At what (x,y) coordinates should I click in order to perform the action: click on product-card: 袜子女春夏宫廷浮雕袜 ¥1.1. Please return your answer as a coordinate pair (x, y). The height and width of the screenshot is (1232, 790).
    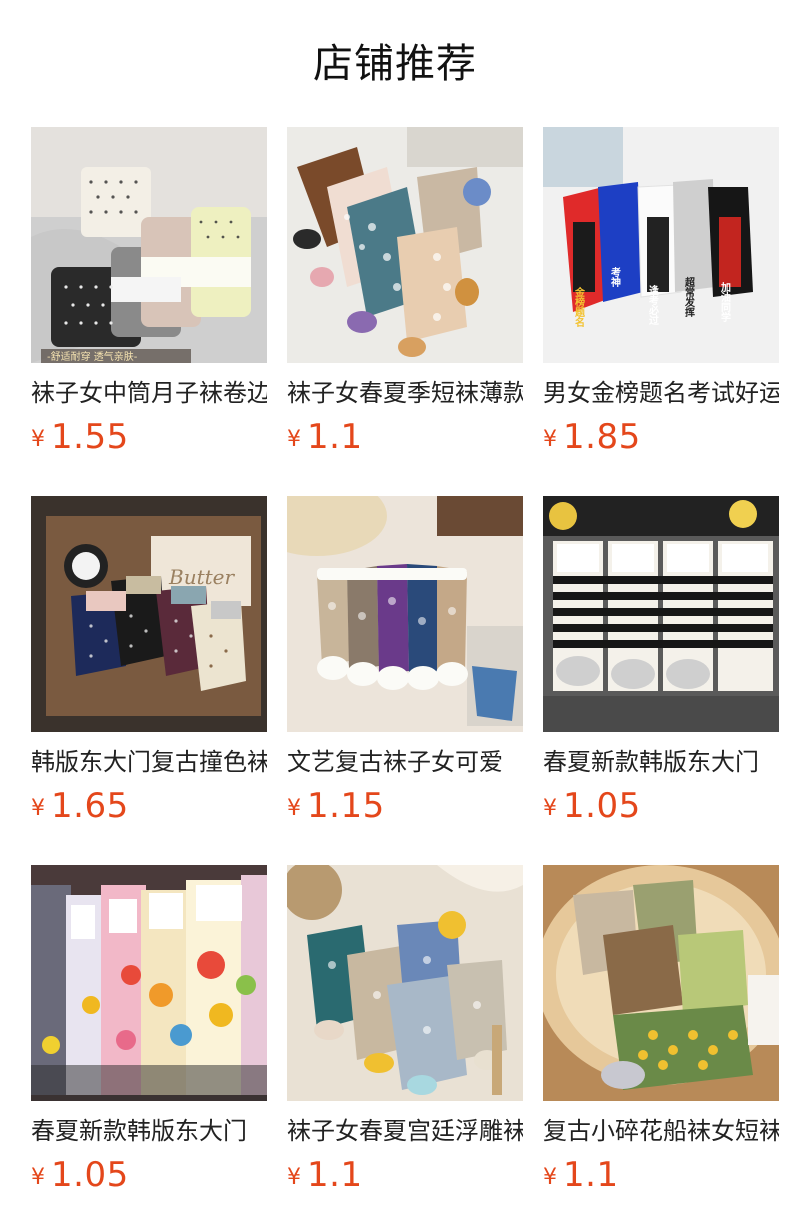
    Looking at the image, I should click on (405, 1048).